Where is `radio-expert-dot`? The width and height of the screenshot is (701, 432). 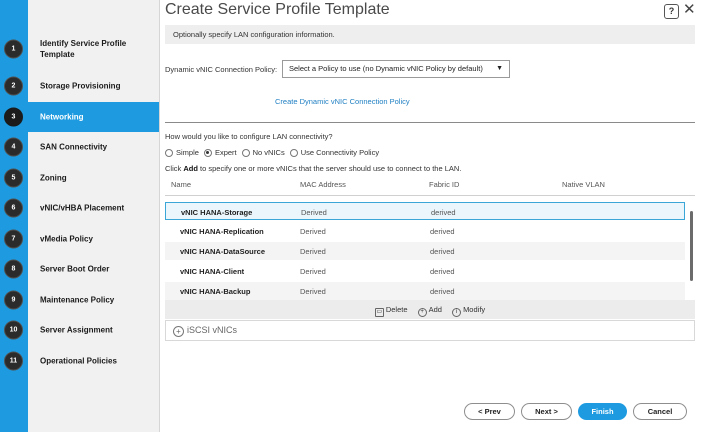
radio-expert-dot is located at coordinates (207, 152).